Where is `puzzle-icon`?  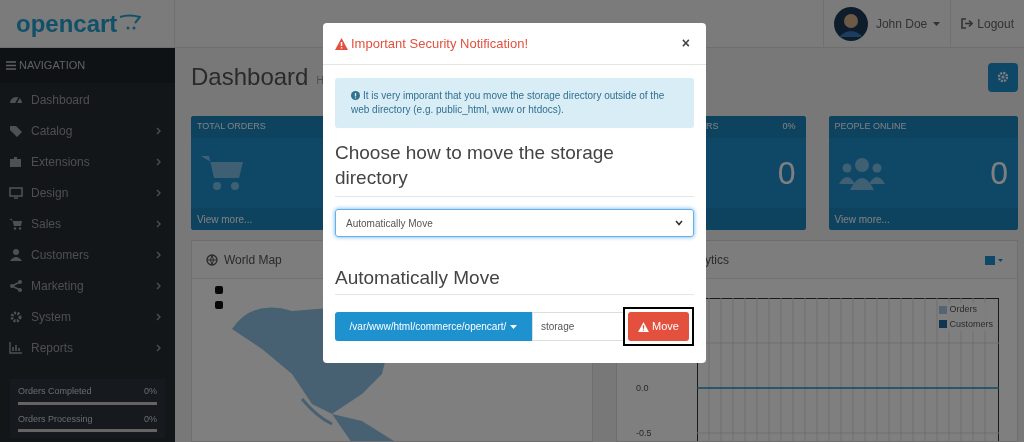 puzzle-icon is located at coordinates (16, 161).